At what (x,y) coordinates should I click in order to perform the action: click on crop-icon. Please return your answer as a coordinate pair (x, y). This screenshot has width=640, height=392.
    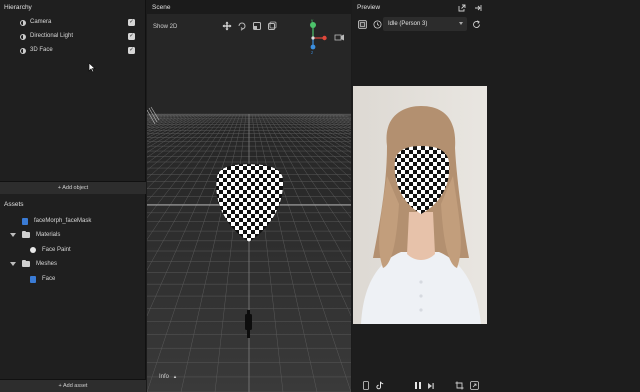
    Looking at the image, I should click on (459, 385).